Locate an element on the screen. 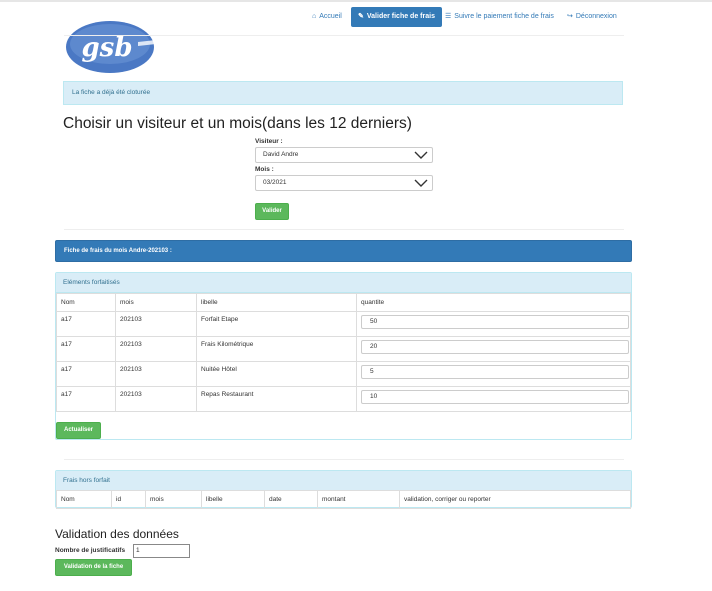 This screenshot has height=591, width=712. nav-accueil: ⌂ Accueil is located at coordinates (327, 17).